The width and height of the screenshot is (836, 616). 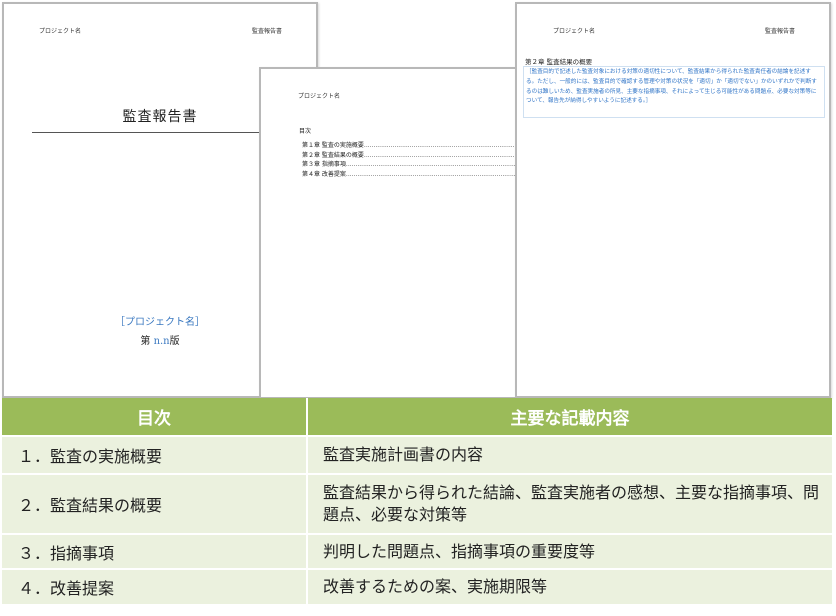 I want to click on table-cell-content: 監査結果から得られた結論、監査実施者の感想、主要な指摘事項、問題点、必要な対策等, so click(x=570, y=503).